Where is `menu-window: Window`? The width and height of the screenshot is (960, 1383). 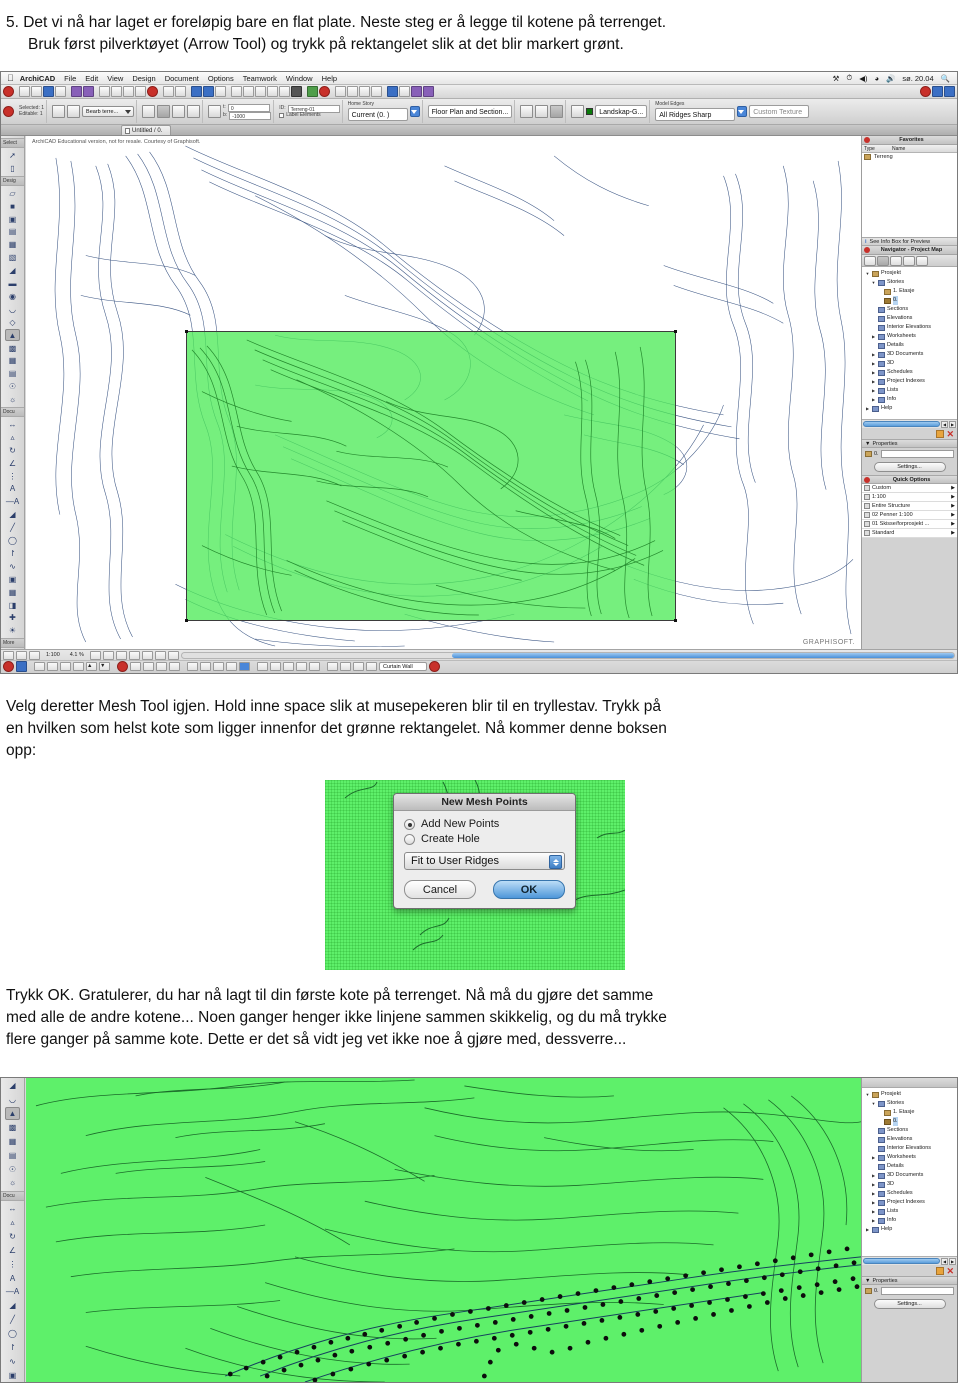
menu-window: Window is located at coordinates (299, 78).